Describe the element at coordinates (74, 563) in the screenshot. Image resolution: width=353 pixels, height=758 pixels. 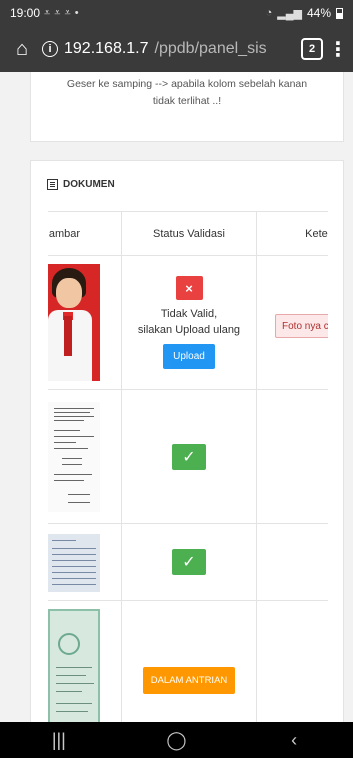
I see `family-card-thumbnail` at that location.